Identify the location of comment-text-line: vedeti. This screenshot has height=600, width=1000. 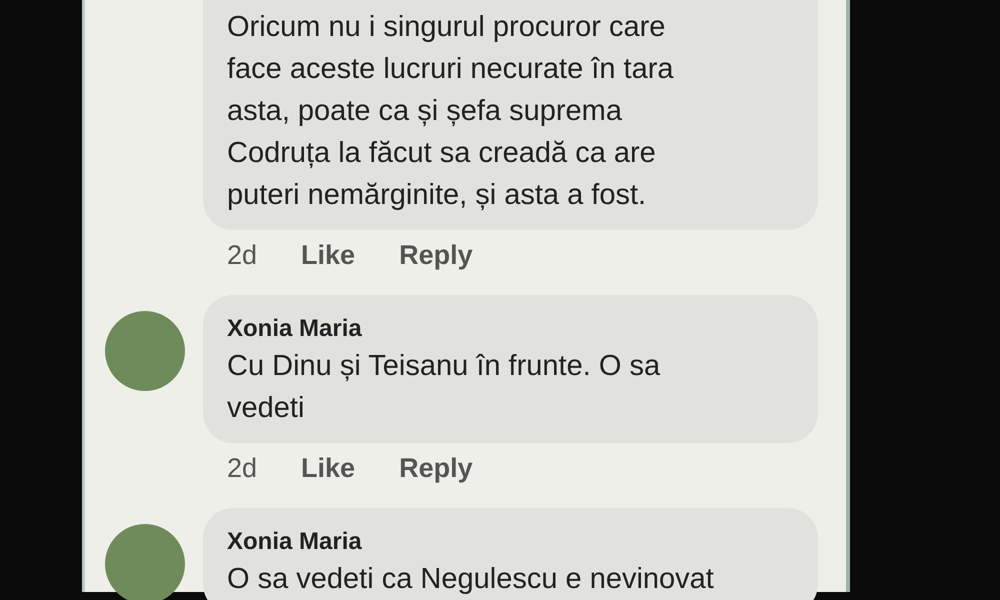
(266, 408).